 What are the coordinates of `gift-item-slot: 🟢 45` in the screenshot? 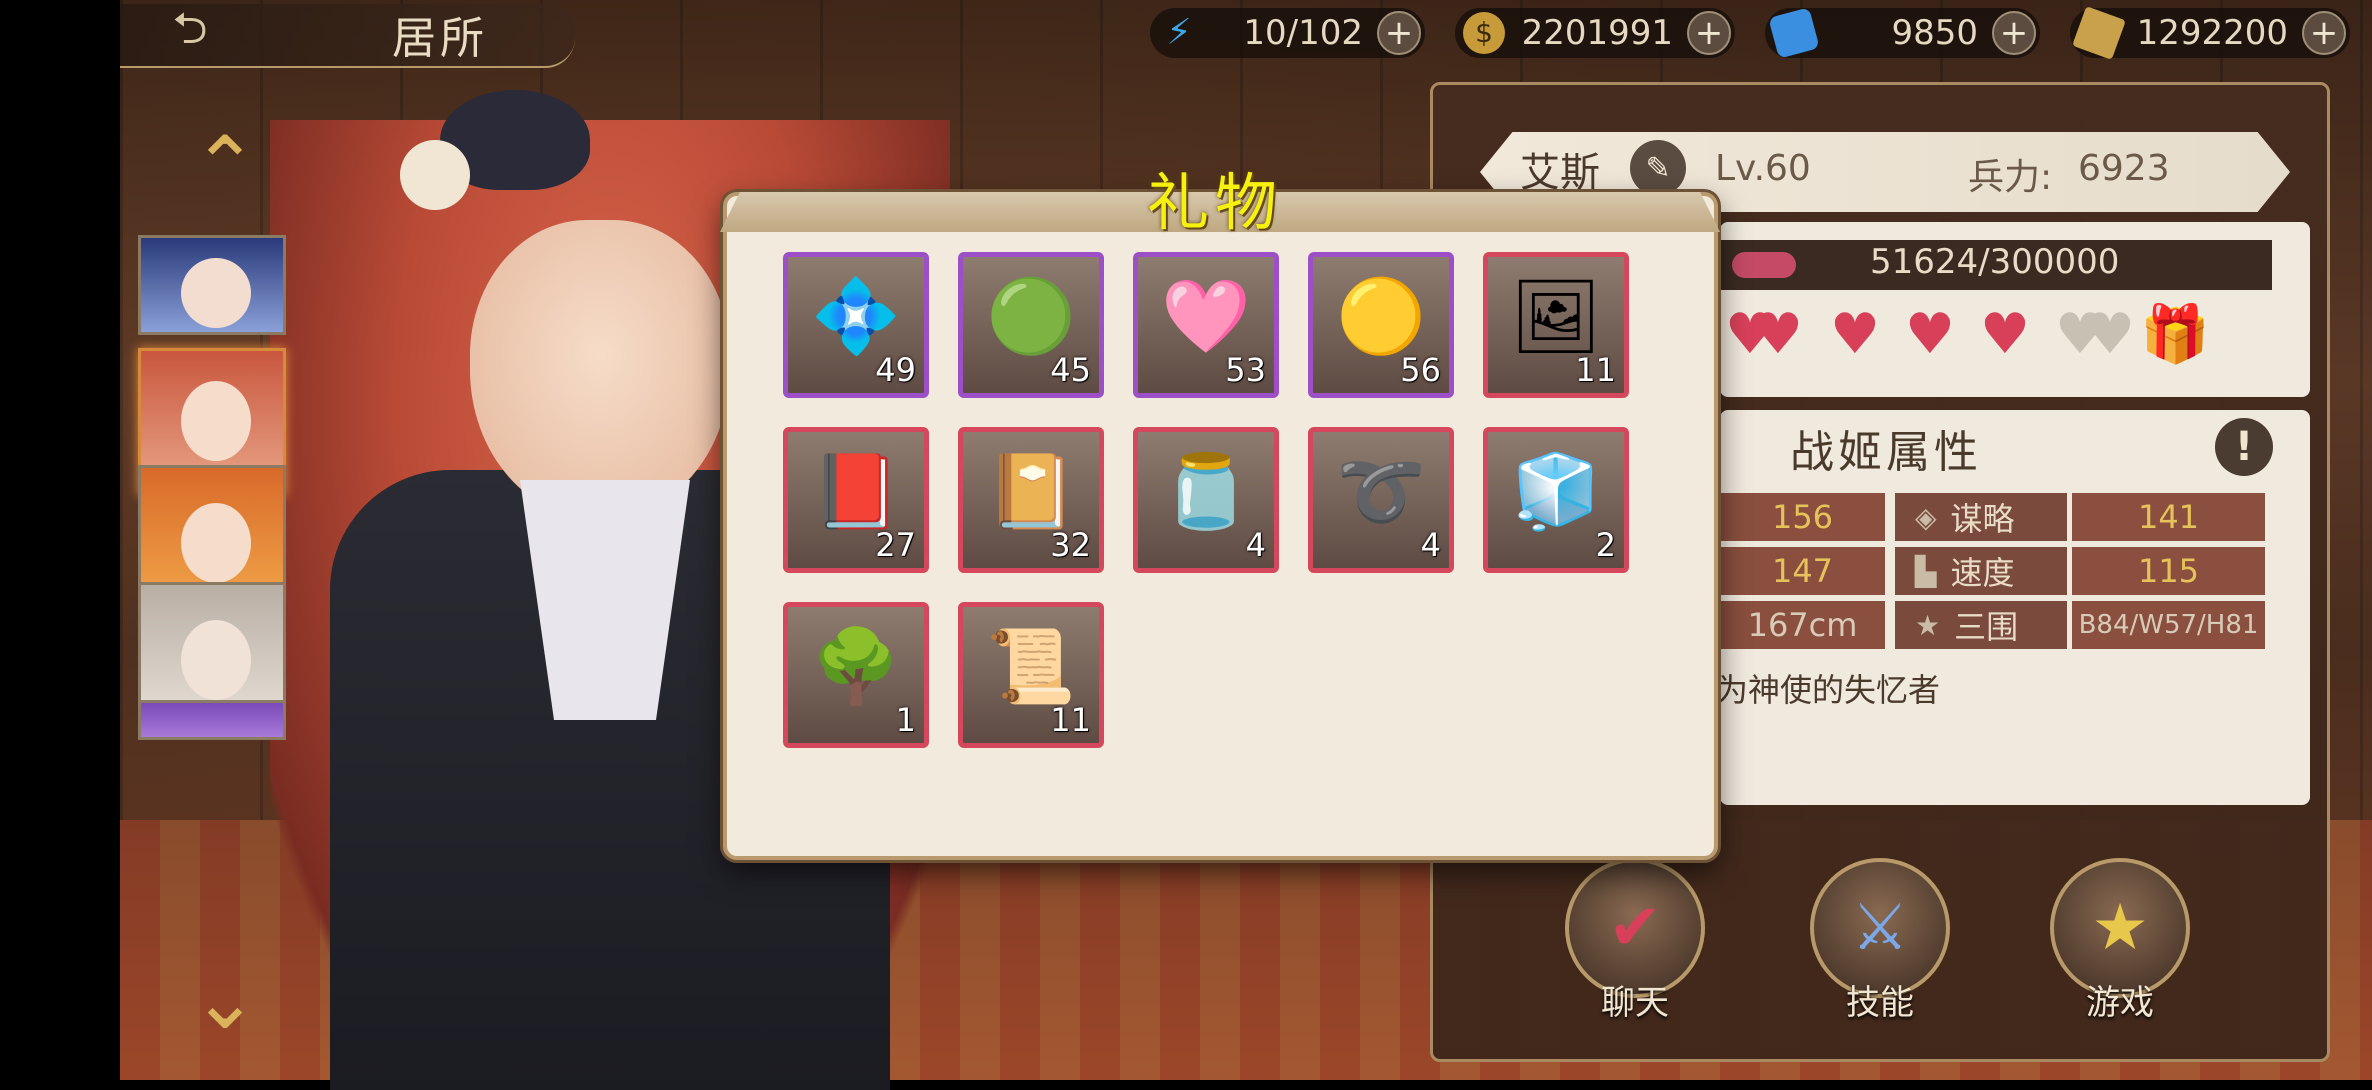 It's located at (1031, 325).